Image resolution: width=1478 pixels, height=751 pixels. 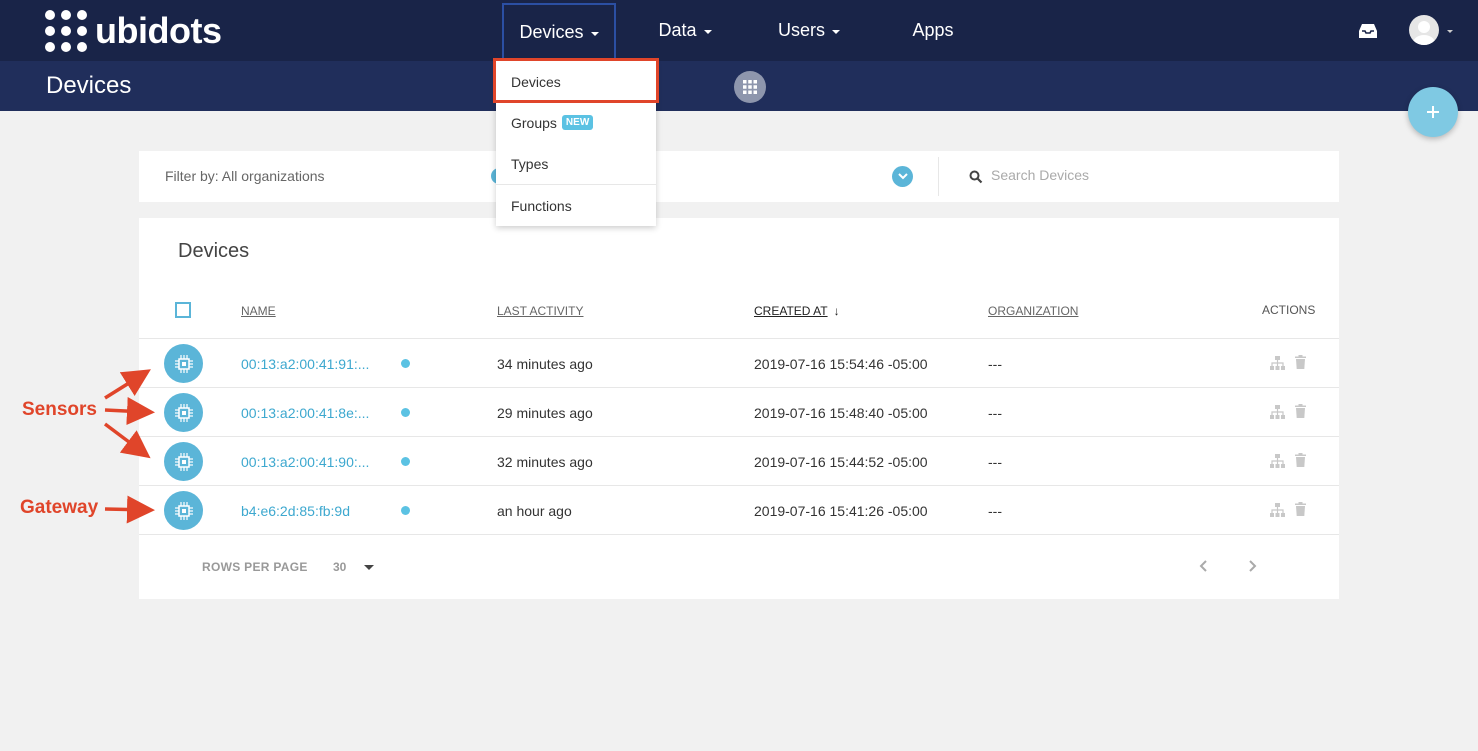 I want to click on logo-dots-icon, so click(x=66, y=31).